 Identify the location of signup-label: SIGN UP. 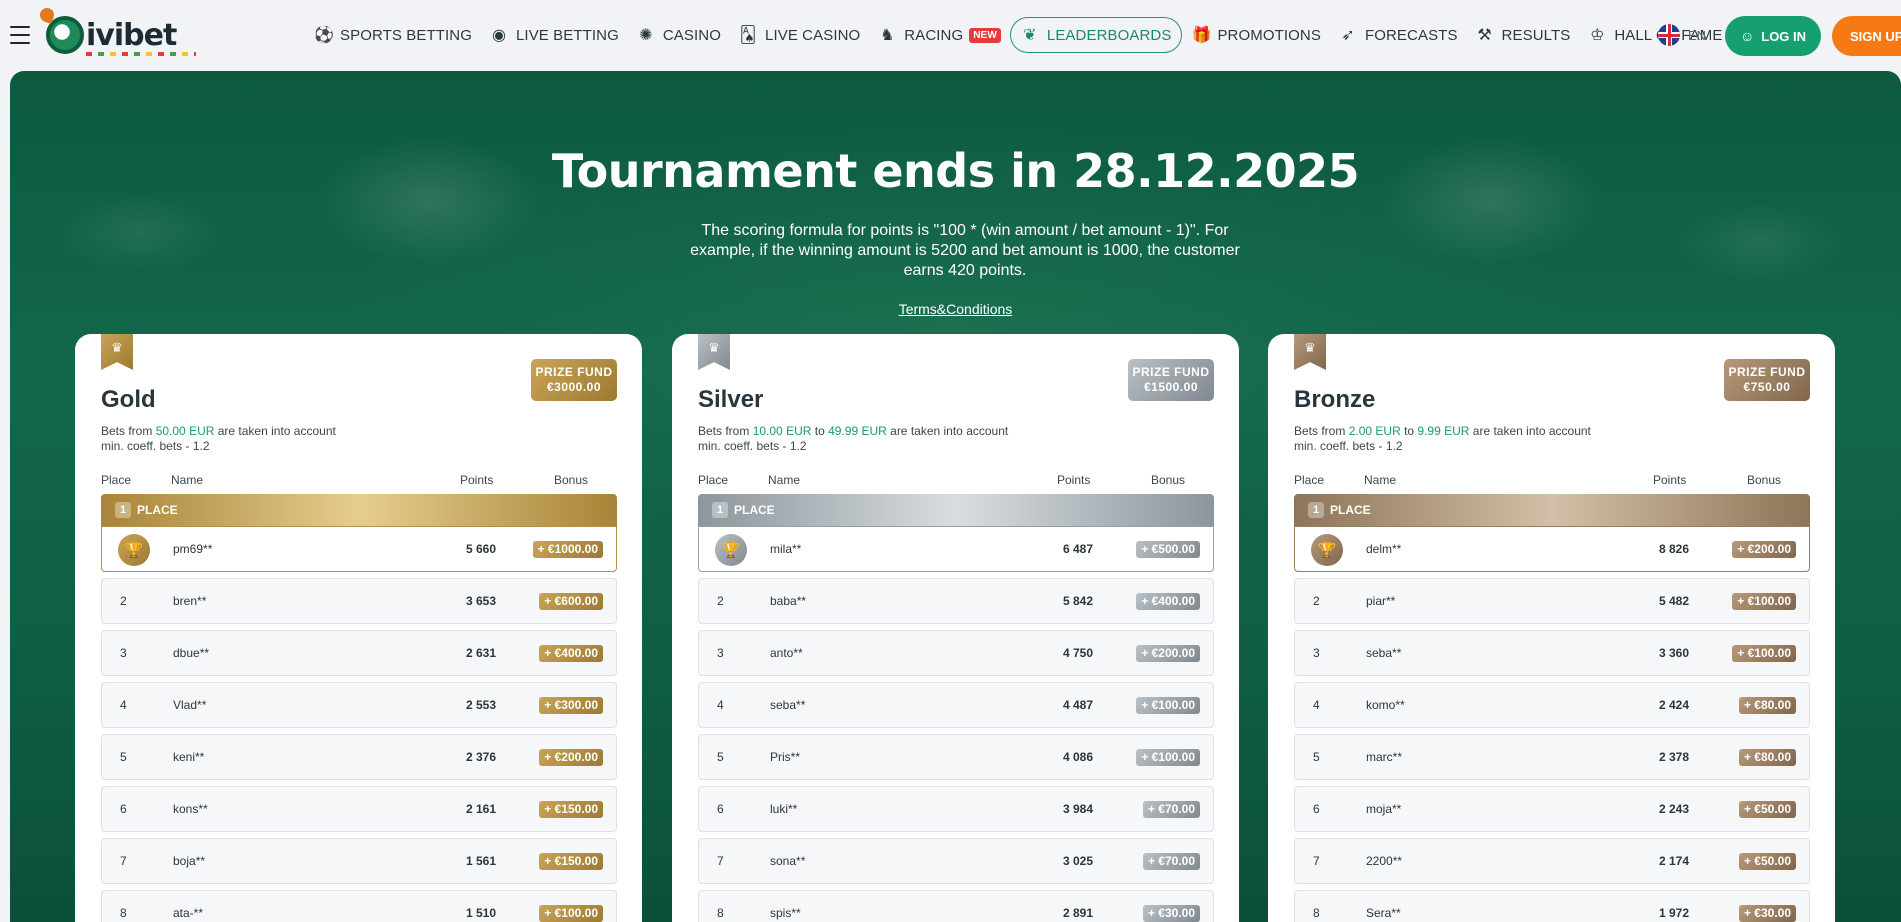
(1875, 36).